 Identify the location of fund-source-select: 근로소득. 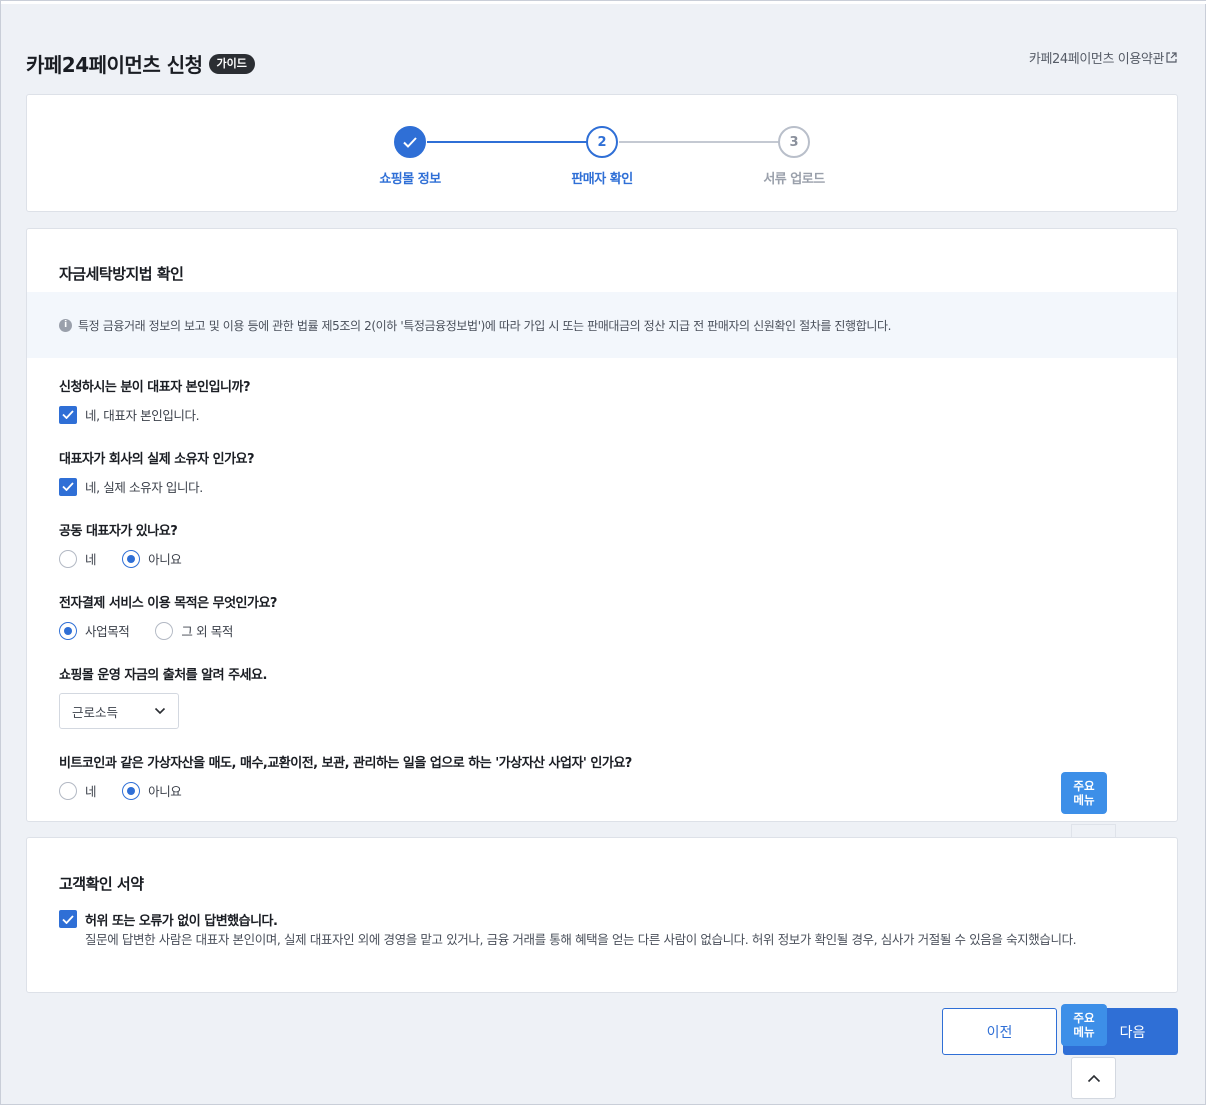
(119, 711).